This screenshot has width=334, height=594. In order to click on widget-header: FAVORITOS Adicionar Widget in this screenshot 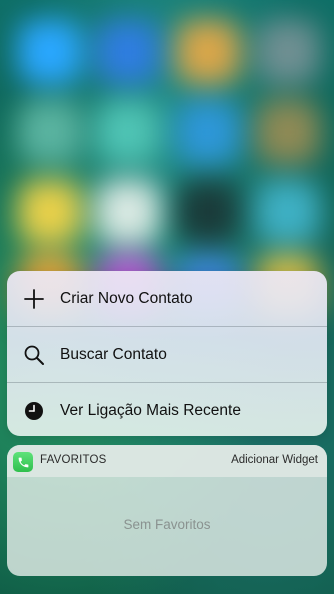, I will do `click(167, 461)`.